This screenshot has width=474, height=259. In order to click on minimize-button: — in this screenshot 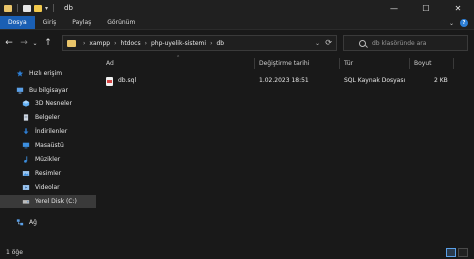, I will do `click(394, 8)`.